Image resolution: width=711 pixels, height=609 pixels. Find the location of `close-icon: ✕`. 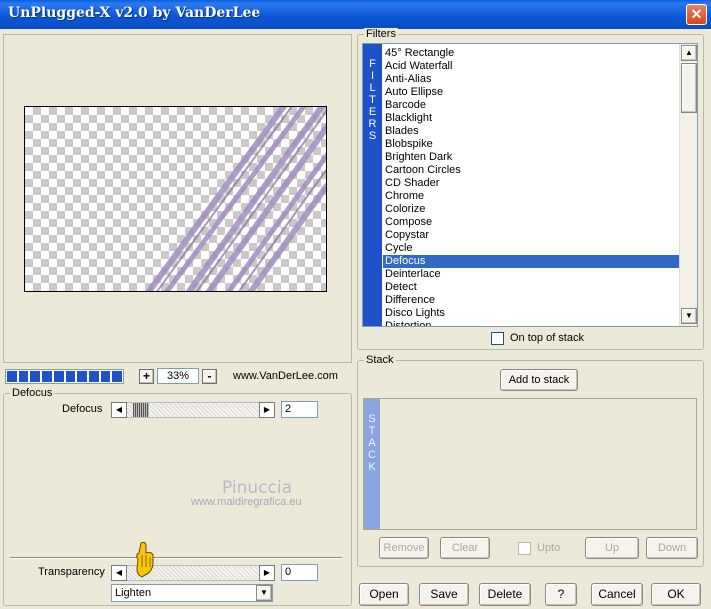

close-icon: ✕ is located at coordinates (696, 14).